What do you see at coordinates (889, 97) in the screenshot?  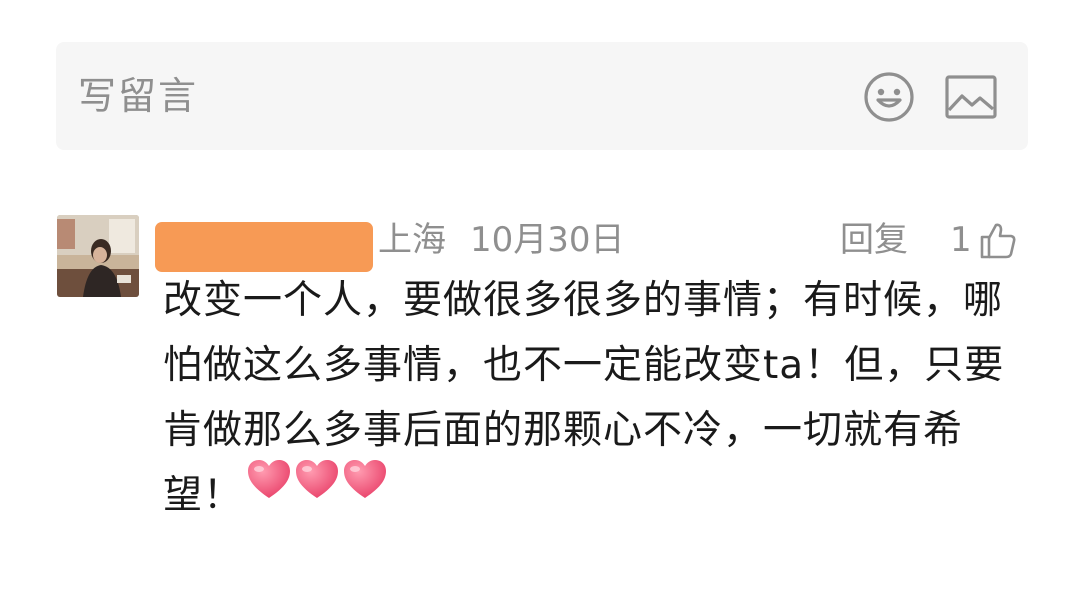 I see `emoji-smile-icon` at bounding box center [889, 97].